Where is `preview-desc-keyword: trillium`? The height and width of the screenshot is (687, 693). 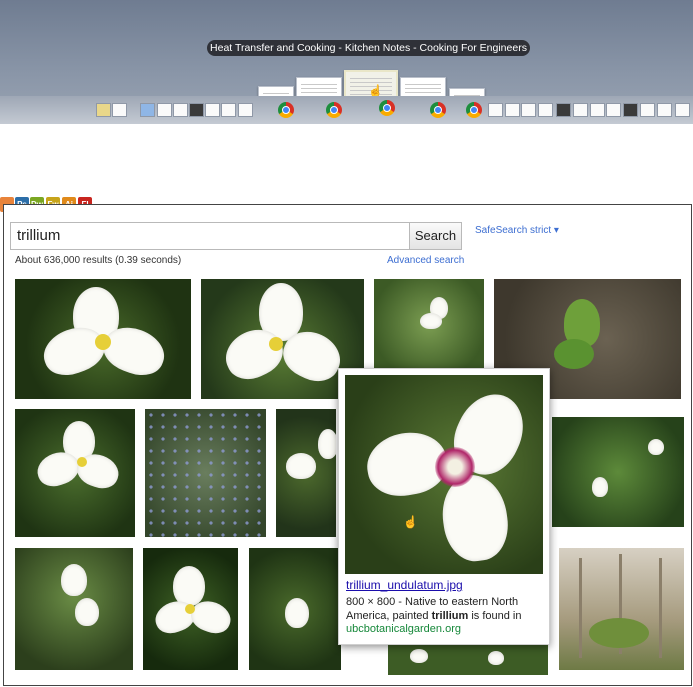
preview-desc-keyword: trillium is located at coordinates (450, 616).